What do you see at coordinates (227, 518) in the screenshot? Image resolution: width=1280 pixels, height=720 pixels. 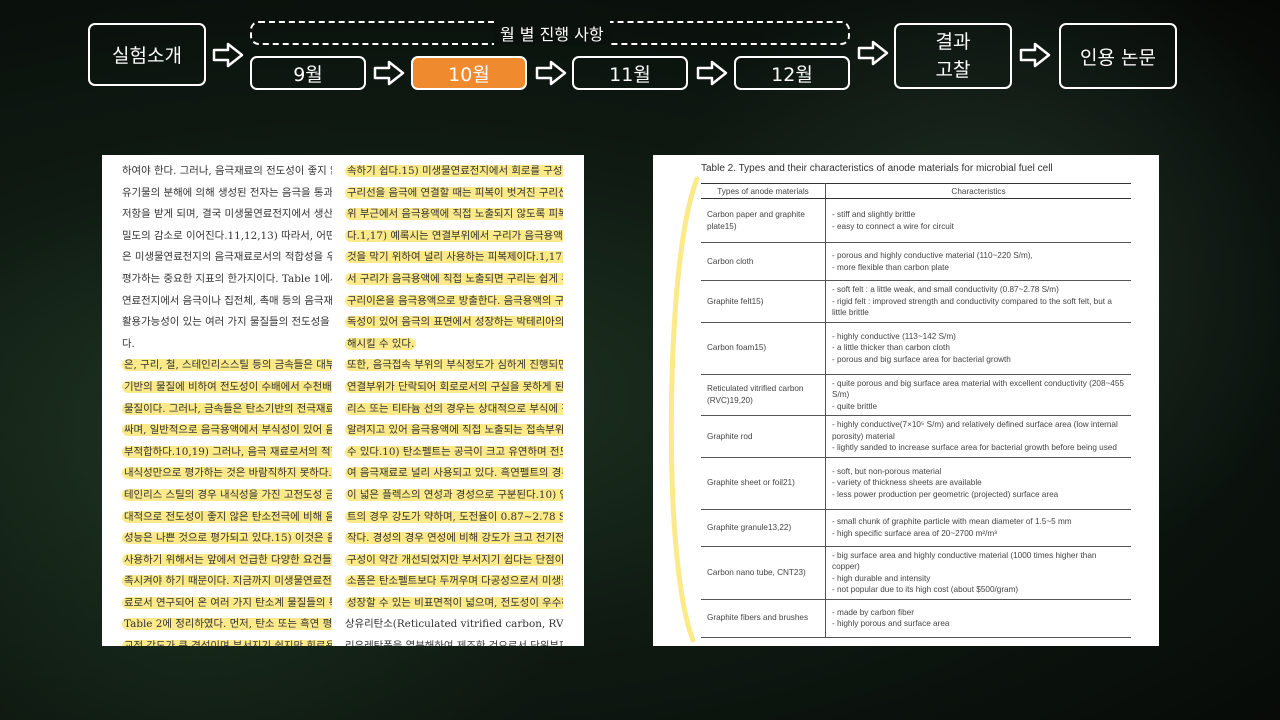 I see `paper-line: 대적으로 전도성이 좋지 않은 탄소전극에 비해 음극으로서의` at bounding box center [227, 518].